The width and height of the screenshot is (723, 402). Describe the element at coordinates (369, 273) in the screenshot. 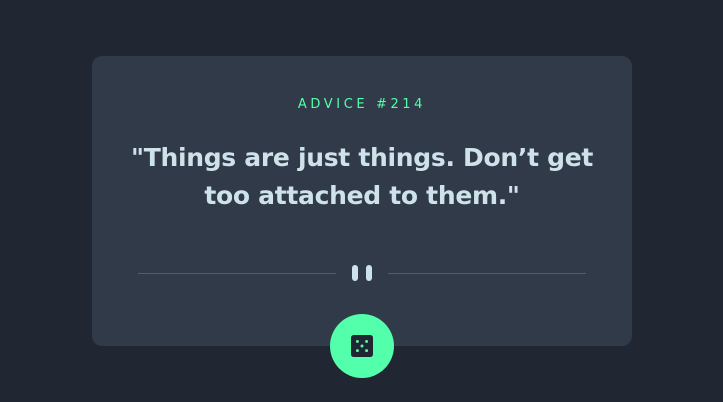

I see `pause-bar-right` at that location.